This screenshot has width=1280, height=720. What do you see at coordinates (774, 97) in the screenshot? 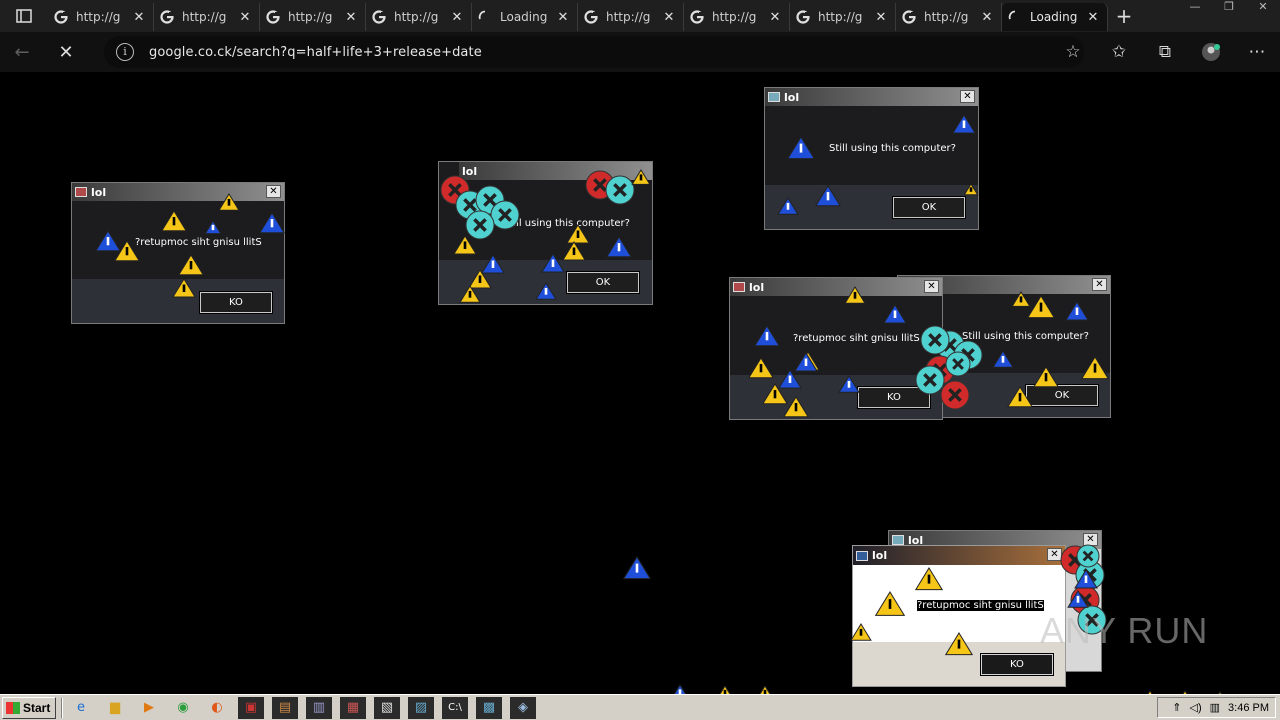
I see `app-icon` at bounding box center [774, 97].